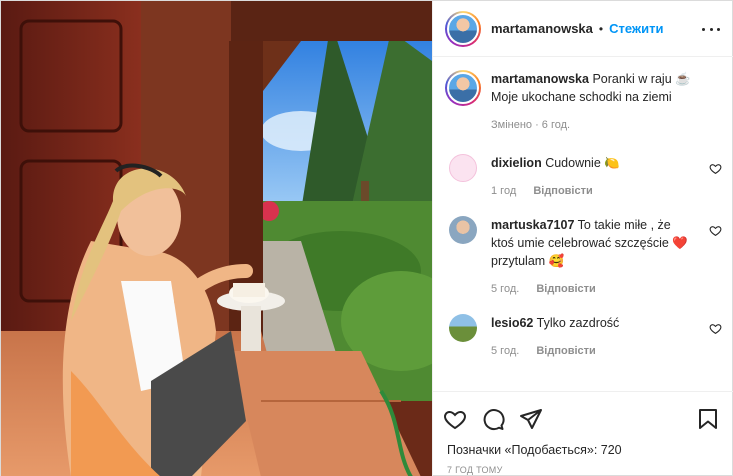 The height and width of the screenshot is (476, 733). Describe the element at coordinates (711, 29) in the screenshot. I see `more-options-icon` at that location.